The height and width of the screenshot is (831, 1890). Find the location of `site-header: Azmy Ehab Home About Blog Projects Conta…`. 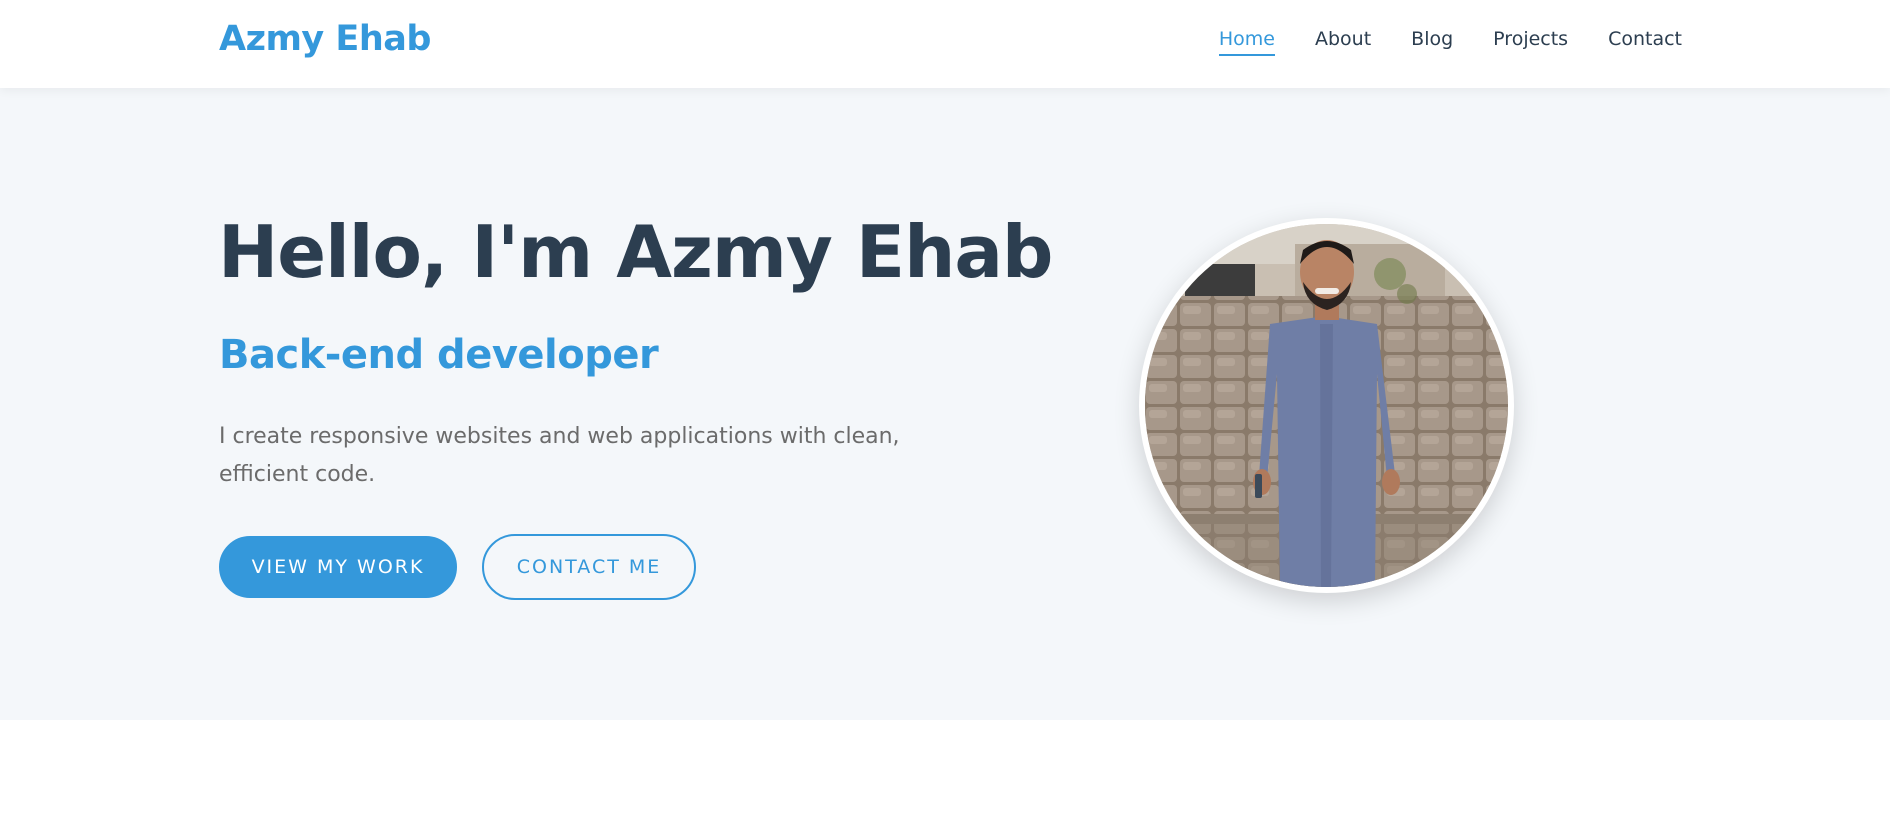

site-header: Azmy Ehab Home About Blog Projects Conta… is located at coordinates (945, 44).